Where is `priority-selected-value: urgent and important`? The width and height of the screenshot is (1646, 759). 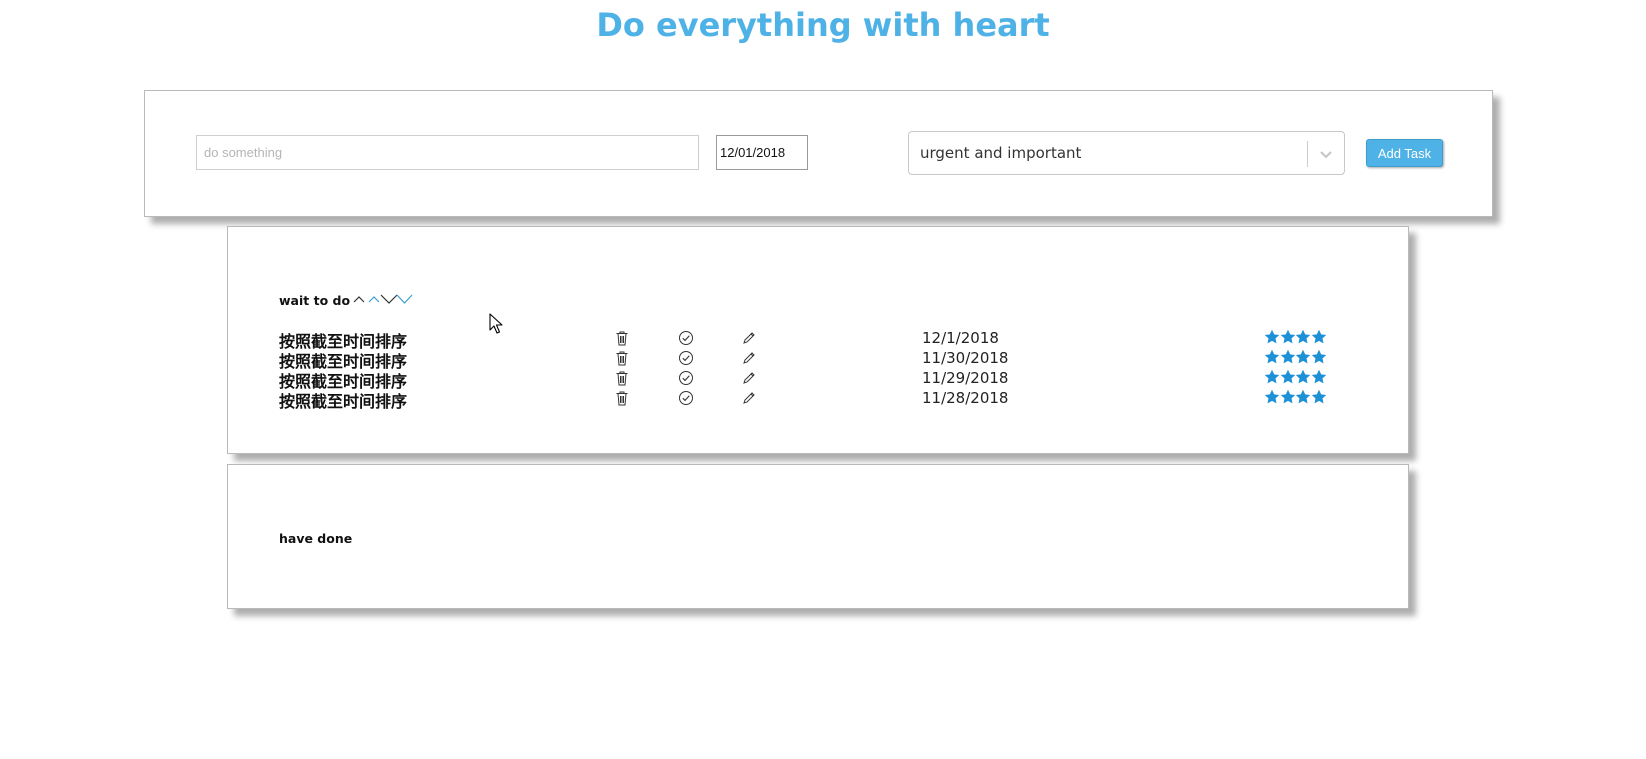 priority-selected-value: urgent and important is located at coordinates (1001, 153).